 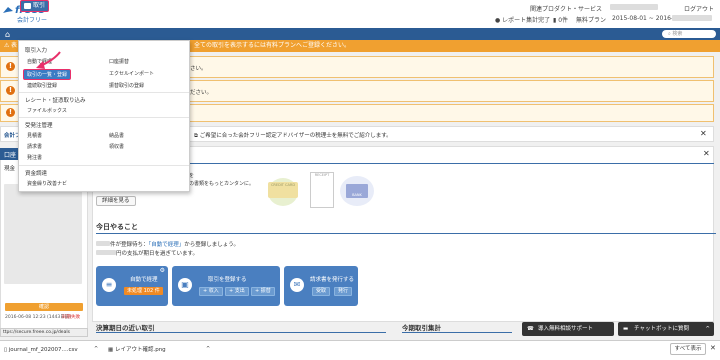 I want to click on today-line1-prefix: 件が登録待ち：, so click(x=129, y=245).